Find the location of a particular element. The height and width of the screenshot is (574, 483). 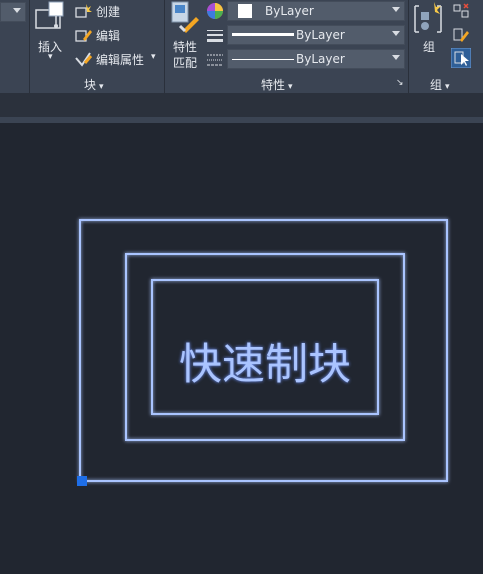

ungroup-icon is located at coordinates (461, 11).